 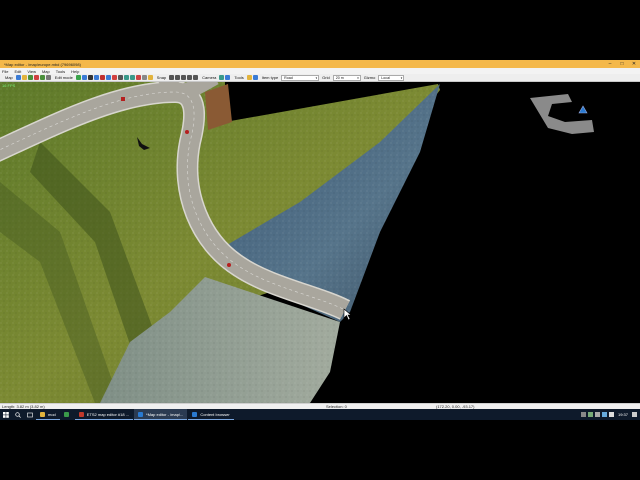 What do you see at coordinates (9, 85) in the screenshot?
I see `fps-counter: 16 FPS` at bounding box center [9, 85].